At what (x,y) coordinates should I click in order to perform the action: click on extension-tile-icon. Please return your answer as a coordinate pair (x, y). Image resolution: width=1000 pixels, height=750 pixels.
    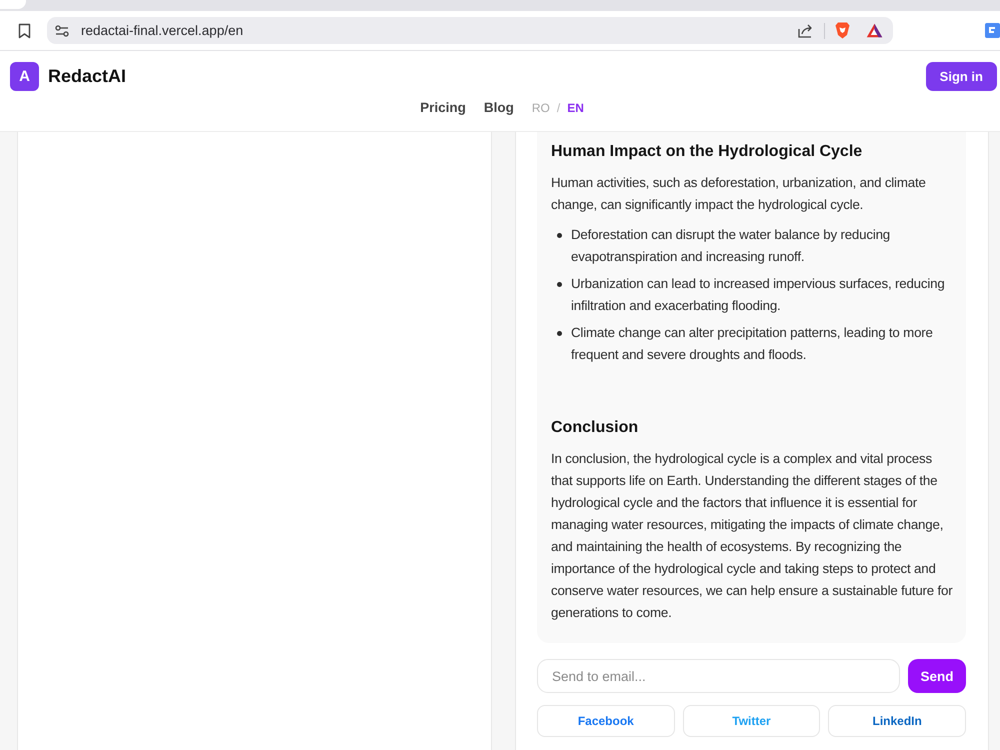
    Looking at the image, I should click on (992, 30).